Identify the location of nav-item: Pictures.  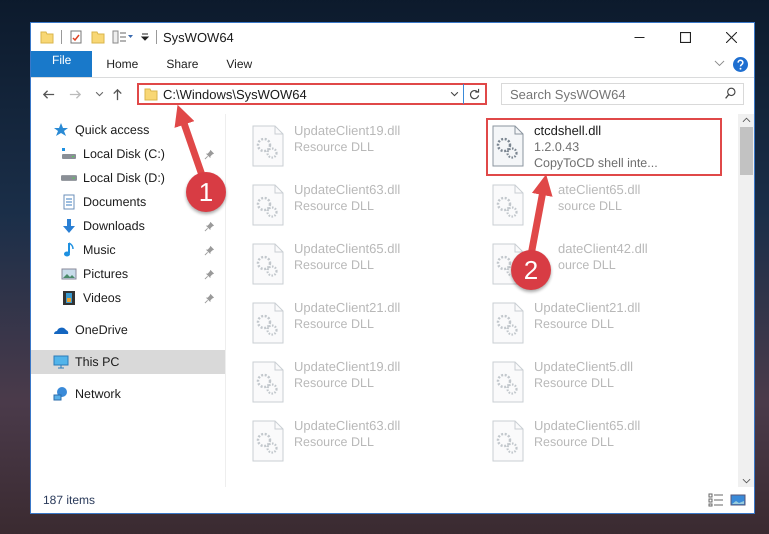
(105, 274).